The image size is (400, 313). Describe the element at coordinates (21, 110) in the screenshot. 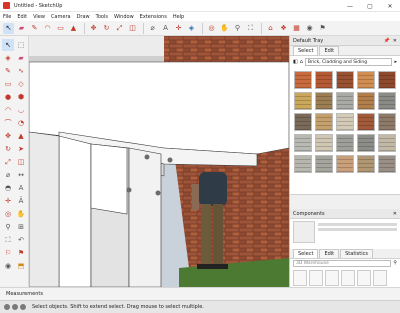

I see `two-point-arc-icon: ◡` at that location.